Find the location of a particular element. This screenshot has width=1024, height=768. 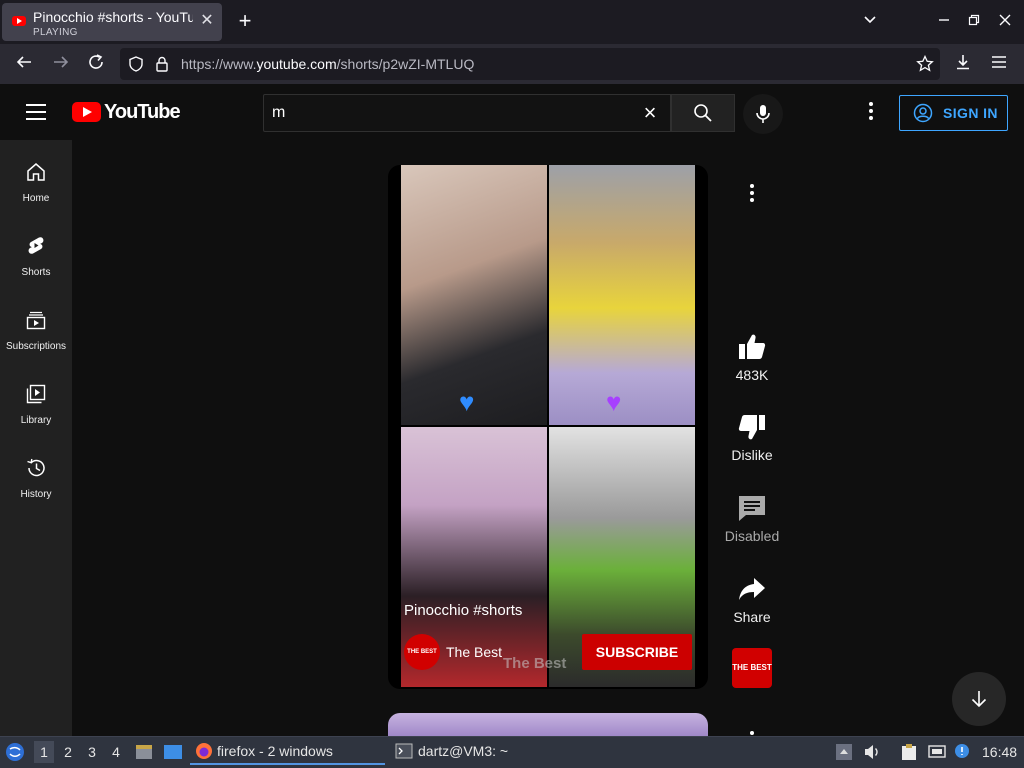

sign-in-button: SIGN IN is located at coordinates (953, 113).